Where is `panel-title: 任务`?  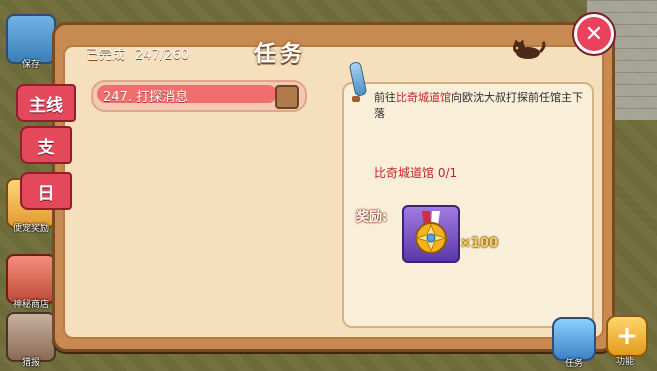
panel-title: 任务 is located at coordinates (280, 54).